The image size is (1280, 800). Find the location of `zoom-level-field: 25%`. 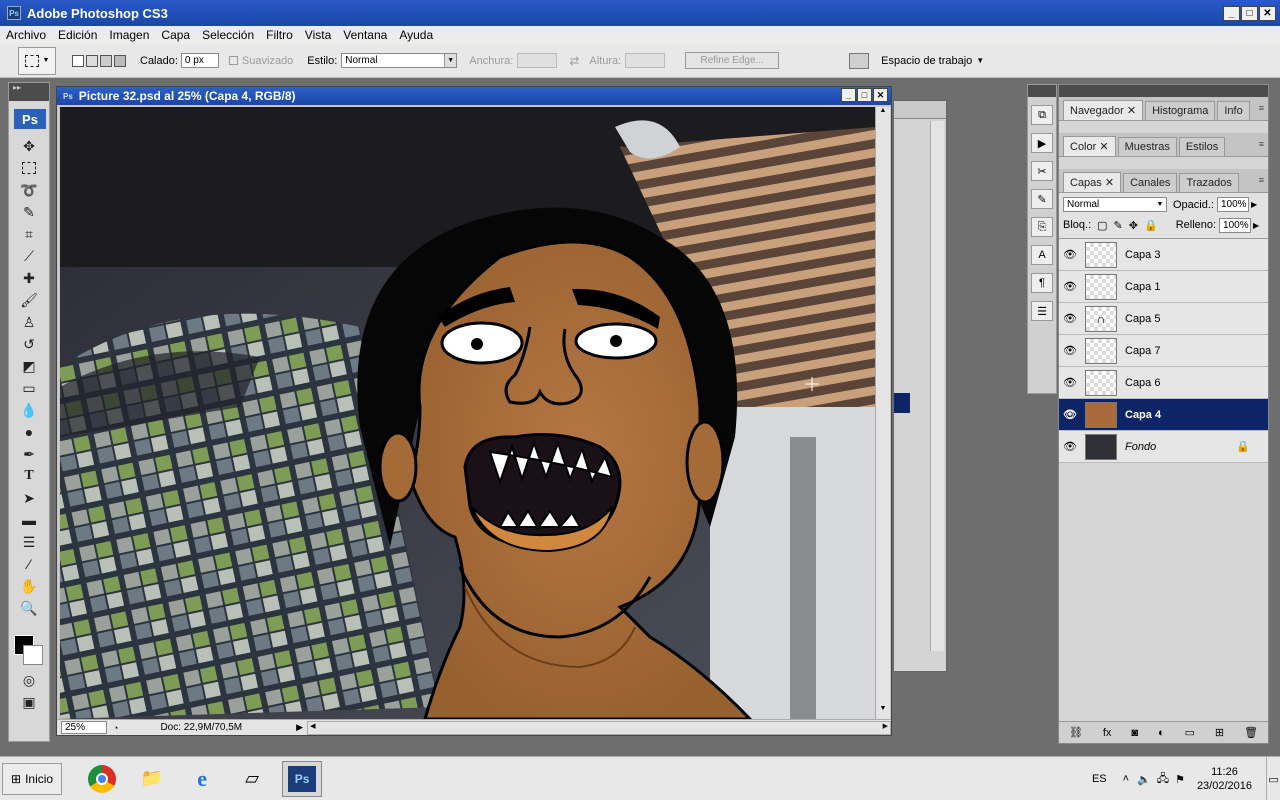

zoom-level-field: 25% is located at coordinates (84, 727).